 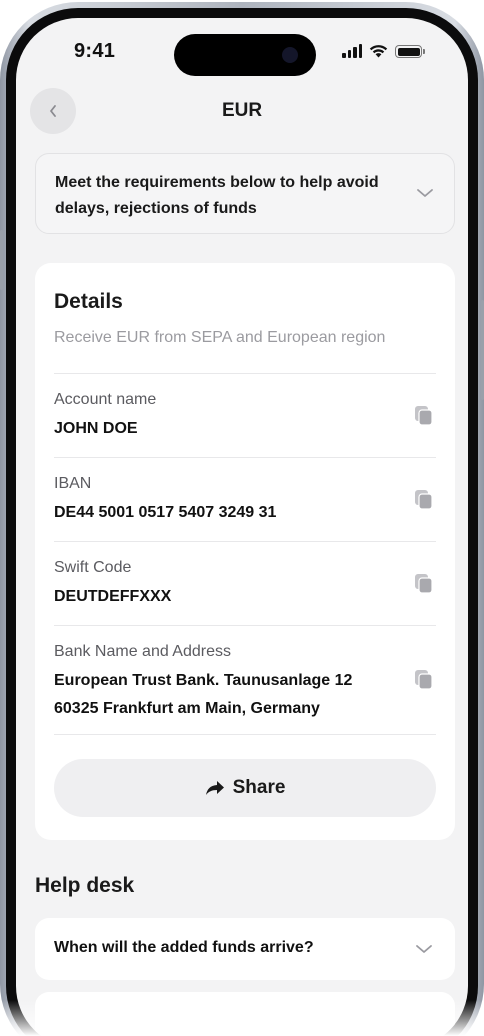 What do you see at coordinates (290, 55) in the screenshot?
I see `front-camera` at bounding box center [290, 55].